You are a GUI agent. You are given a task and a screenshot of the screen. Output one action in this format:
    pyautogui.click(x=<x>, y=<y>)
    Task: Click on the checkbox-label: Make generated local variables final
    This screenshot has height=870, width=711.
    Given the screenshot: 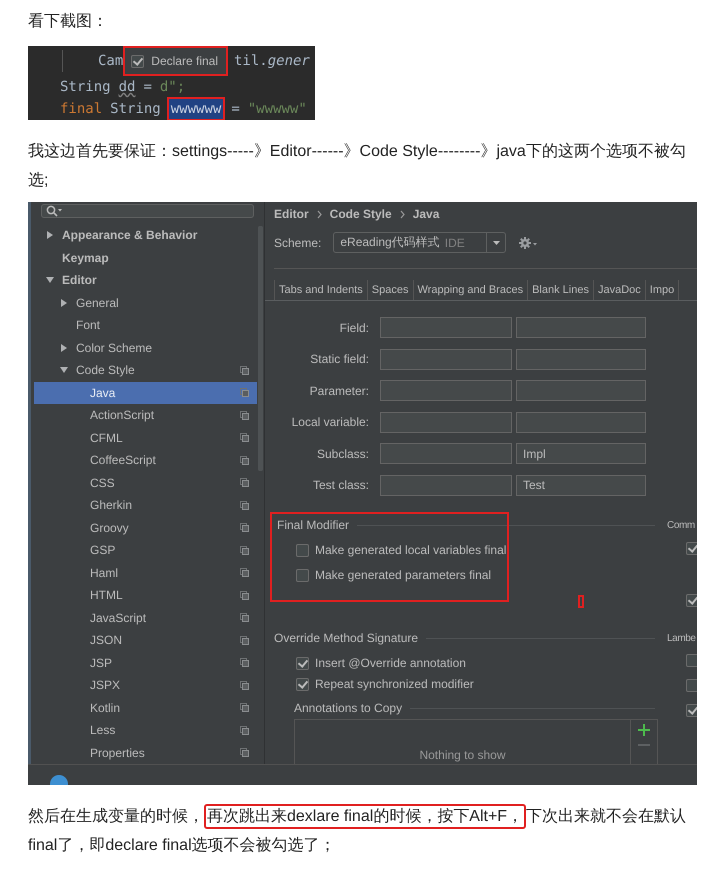 What is the action you would take?
    pyautogui.click(x=410, y=550)
    